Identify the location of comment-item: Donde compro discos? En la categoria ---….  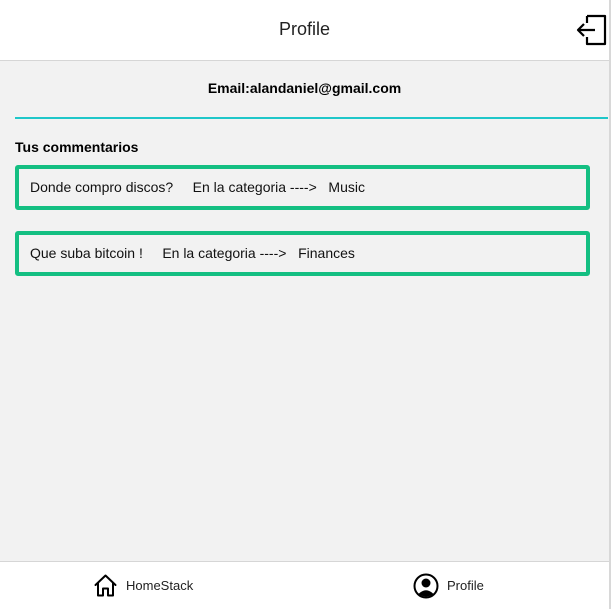
(302, 187).